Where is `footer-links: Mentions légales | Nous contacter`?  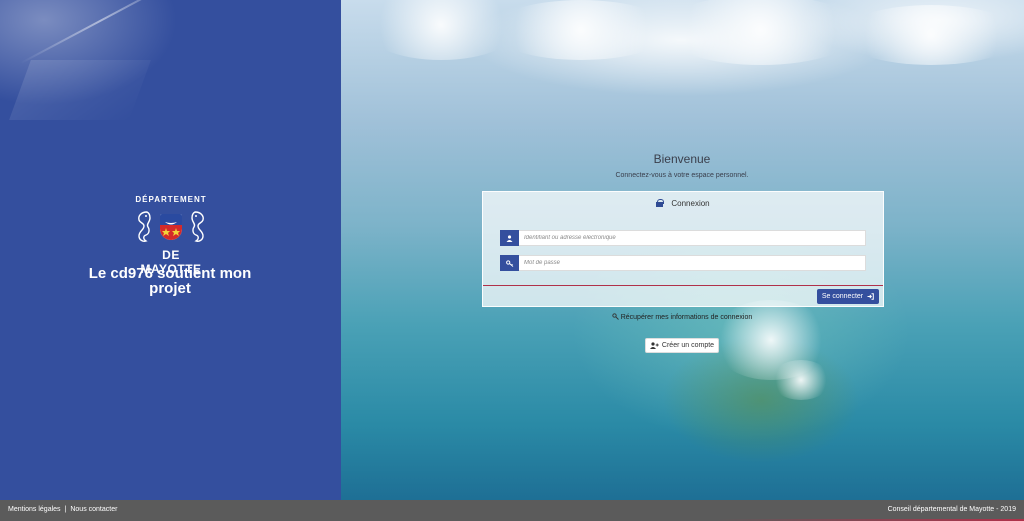
footer-links: Mentions légales | Nous contacter is located at coordinates (62, 509).